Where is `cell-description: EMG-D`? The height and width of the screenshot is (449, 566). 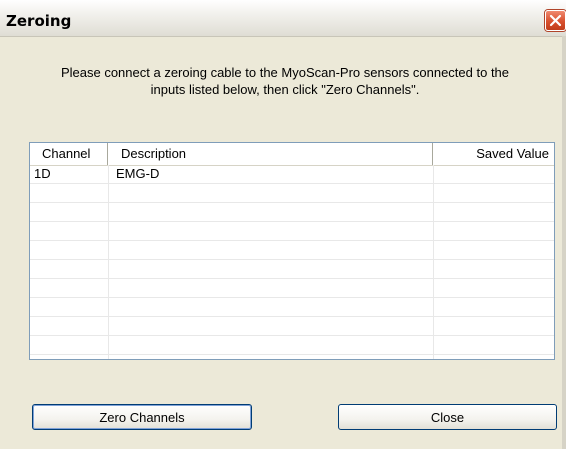
cell-description: EMG-D is located at coordinates (138, 173).